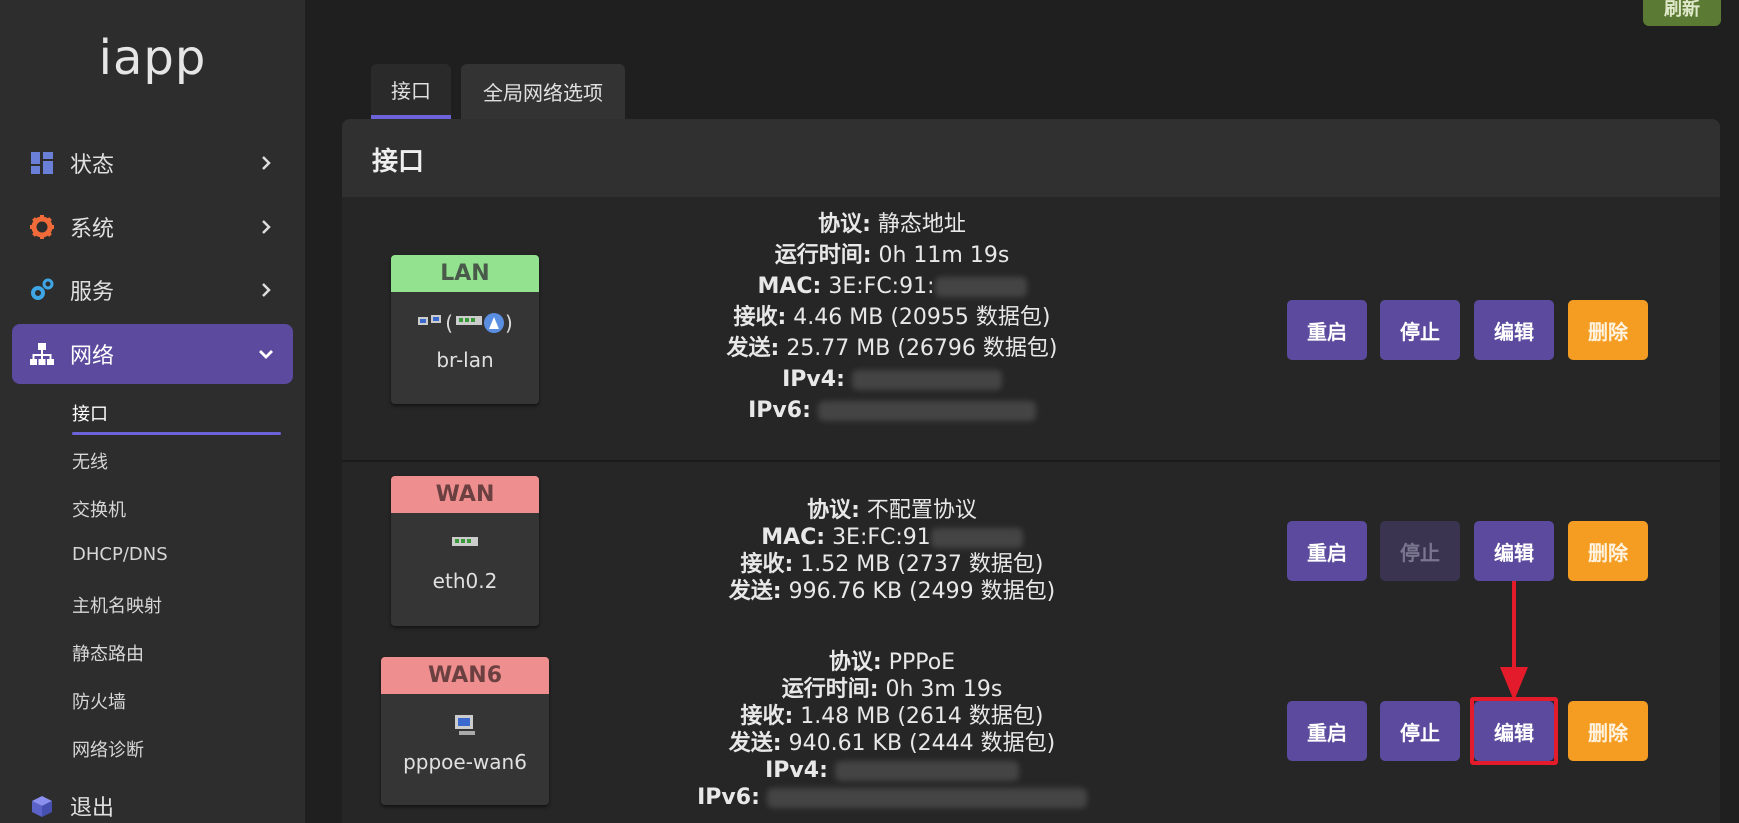 The height and width of the screenshot is (823, 1739). Describe the element at coordinates (1514, 551) in the screenshot. I see `edit-button-wan: 编辑` at that location.